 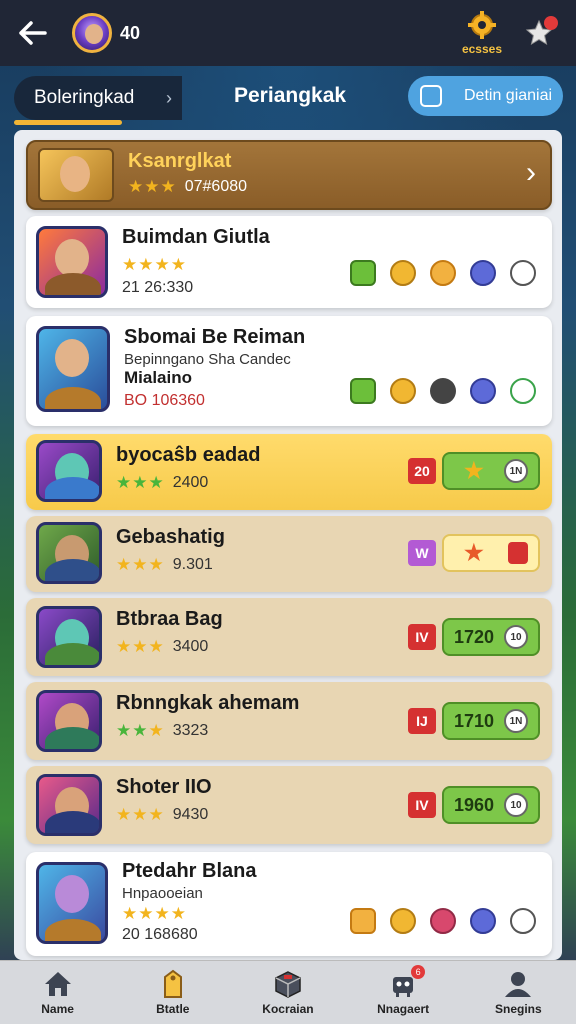 I want to click on back-button, so click(x=32, y=33).